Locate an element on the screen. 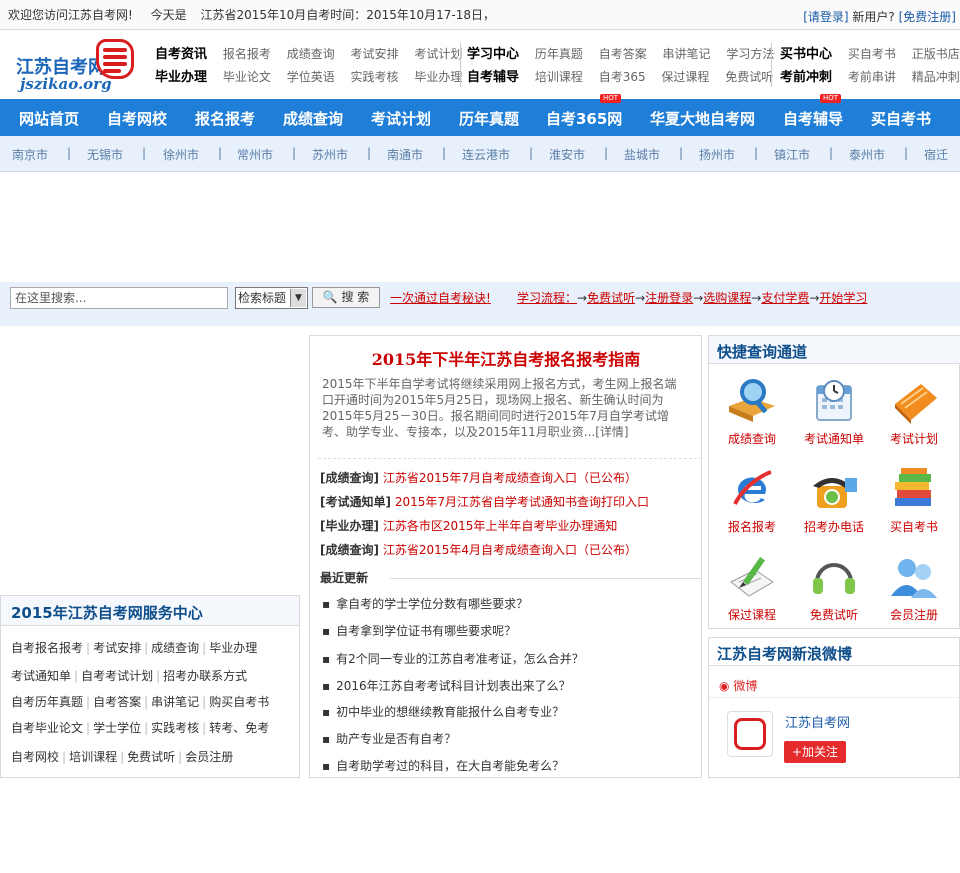 This screenshot has width=960, height=873. header-link: 实践考核 is located at coordinates (375, 77).